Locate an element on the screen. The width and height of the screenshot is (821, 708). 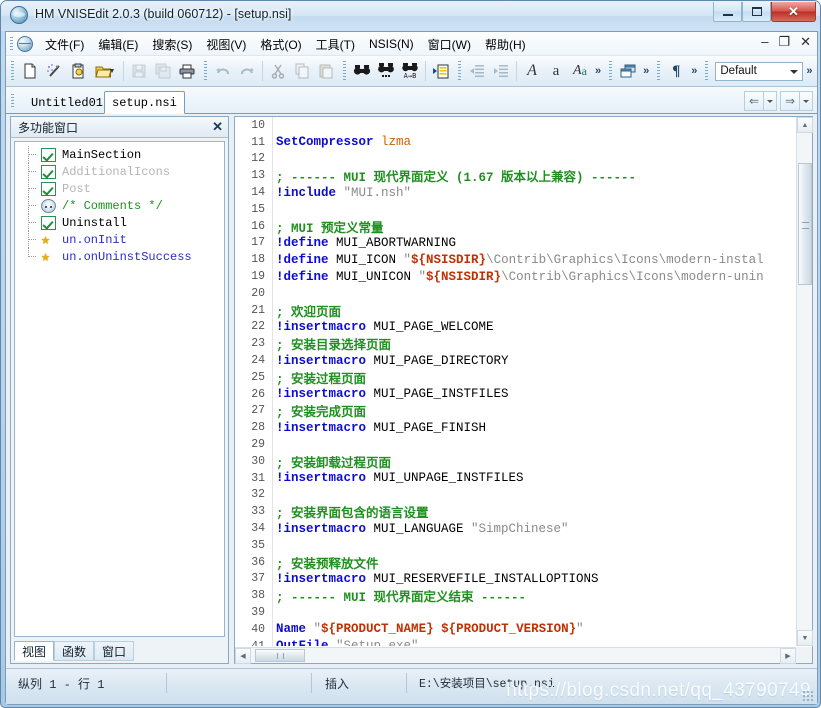
indent-increase-icon is located at coordinates (501, 71).